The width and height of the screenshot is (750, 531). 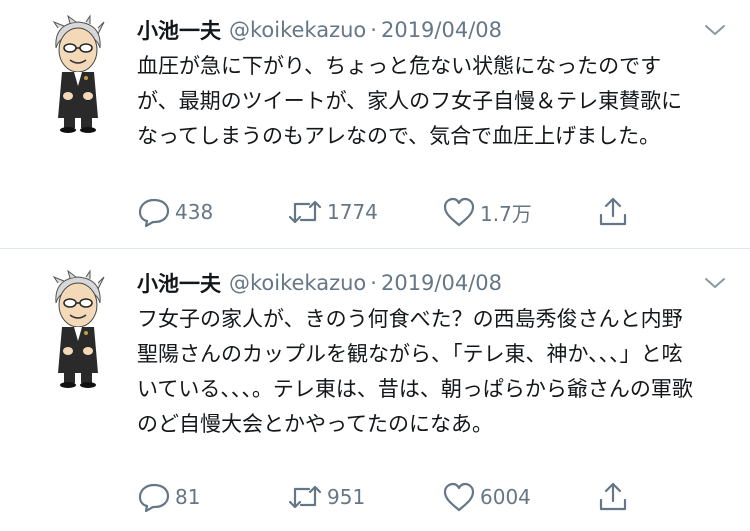 I want to click on tweet-actions: 438 1774 1.7万, so click(x=387, y=212).